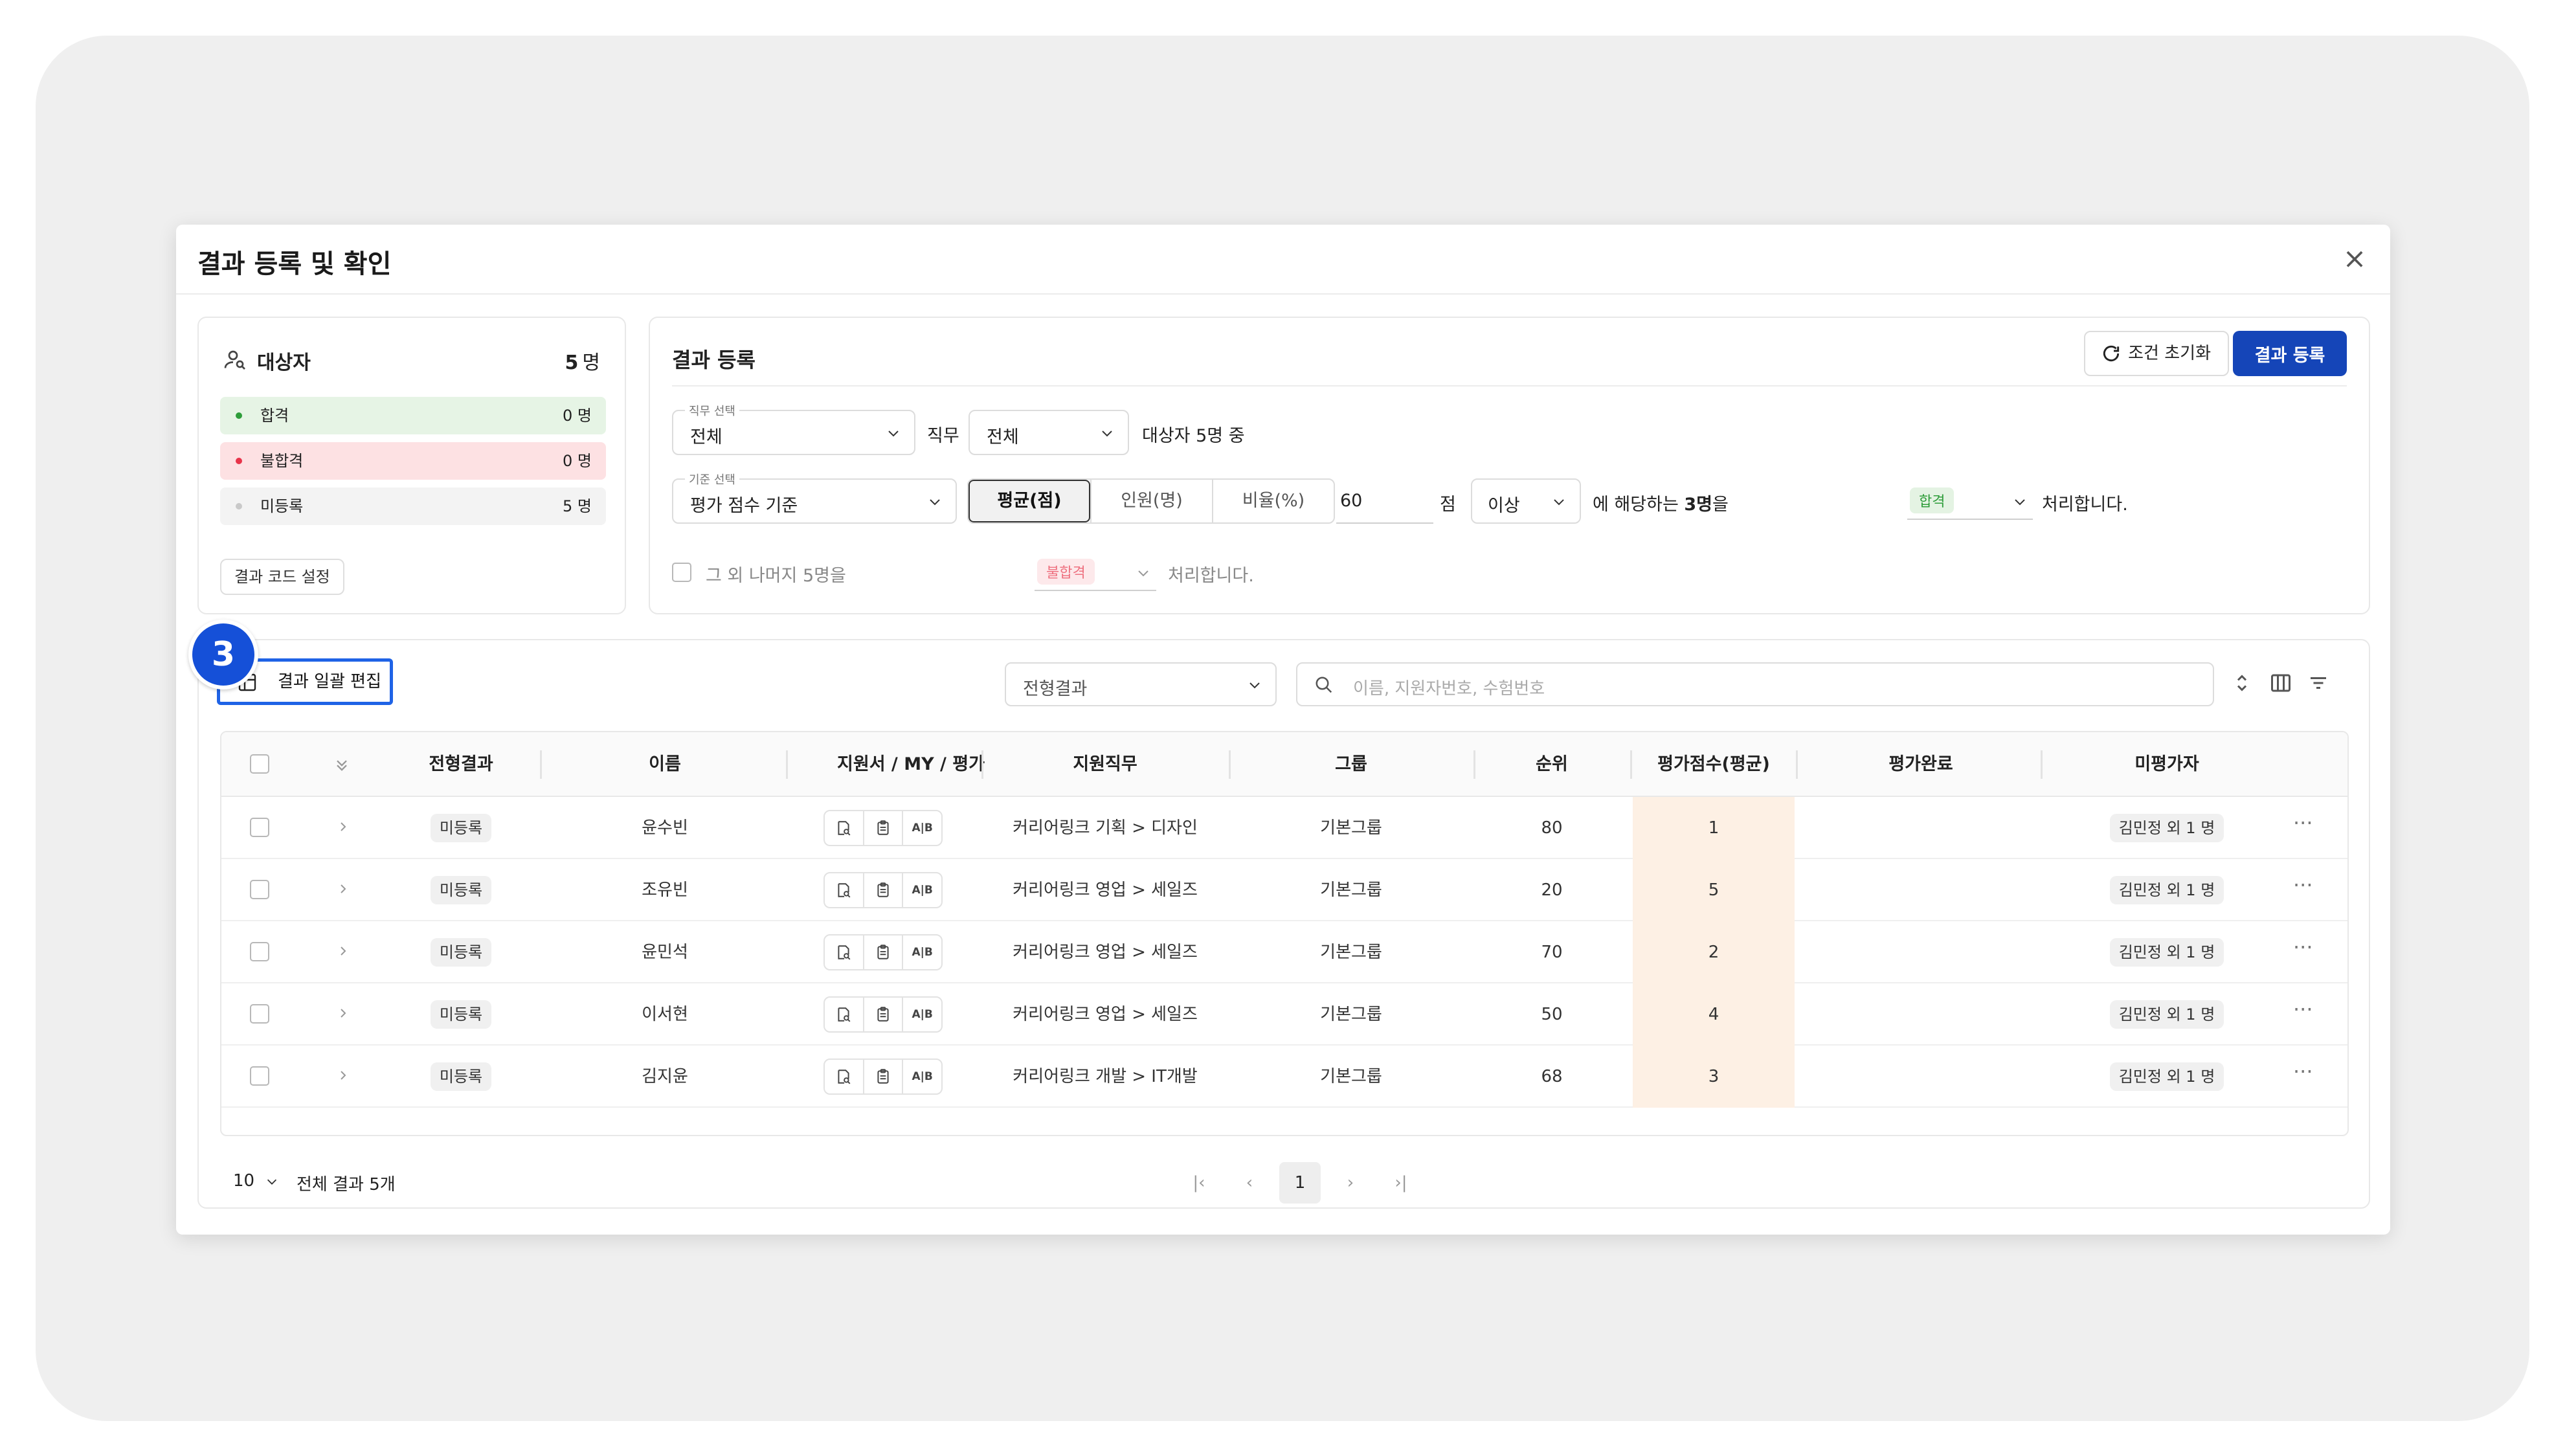 This screenshot has height=1456, width=2565. What do you see at coordinates (1551, 764) in the screenshot?
I see `col-rank: 순위` at bounding box center [1551, 764].